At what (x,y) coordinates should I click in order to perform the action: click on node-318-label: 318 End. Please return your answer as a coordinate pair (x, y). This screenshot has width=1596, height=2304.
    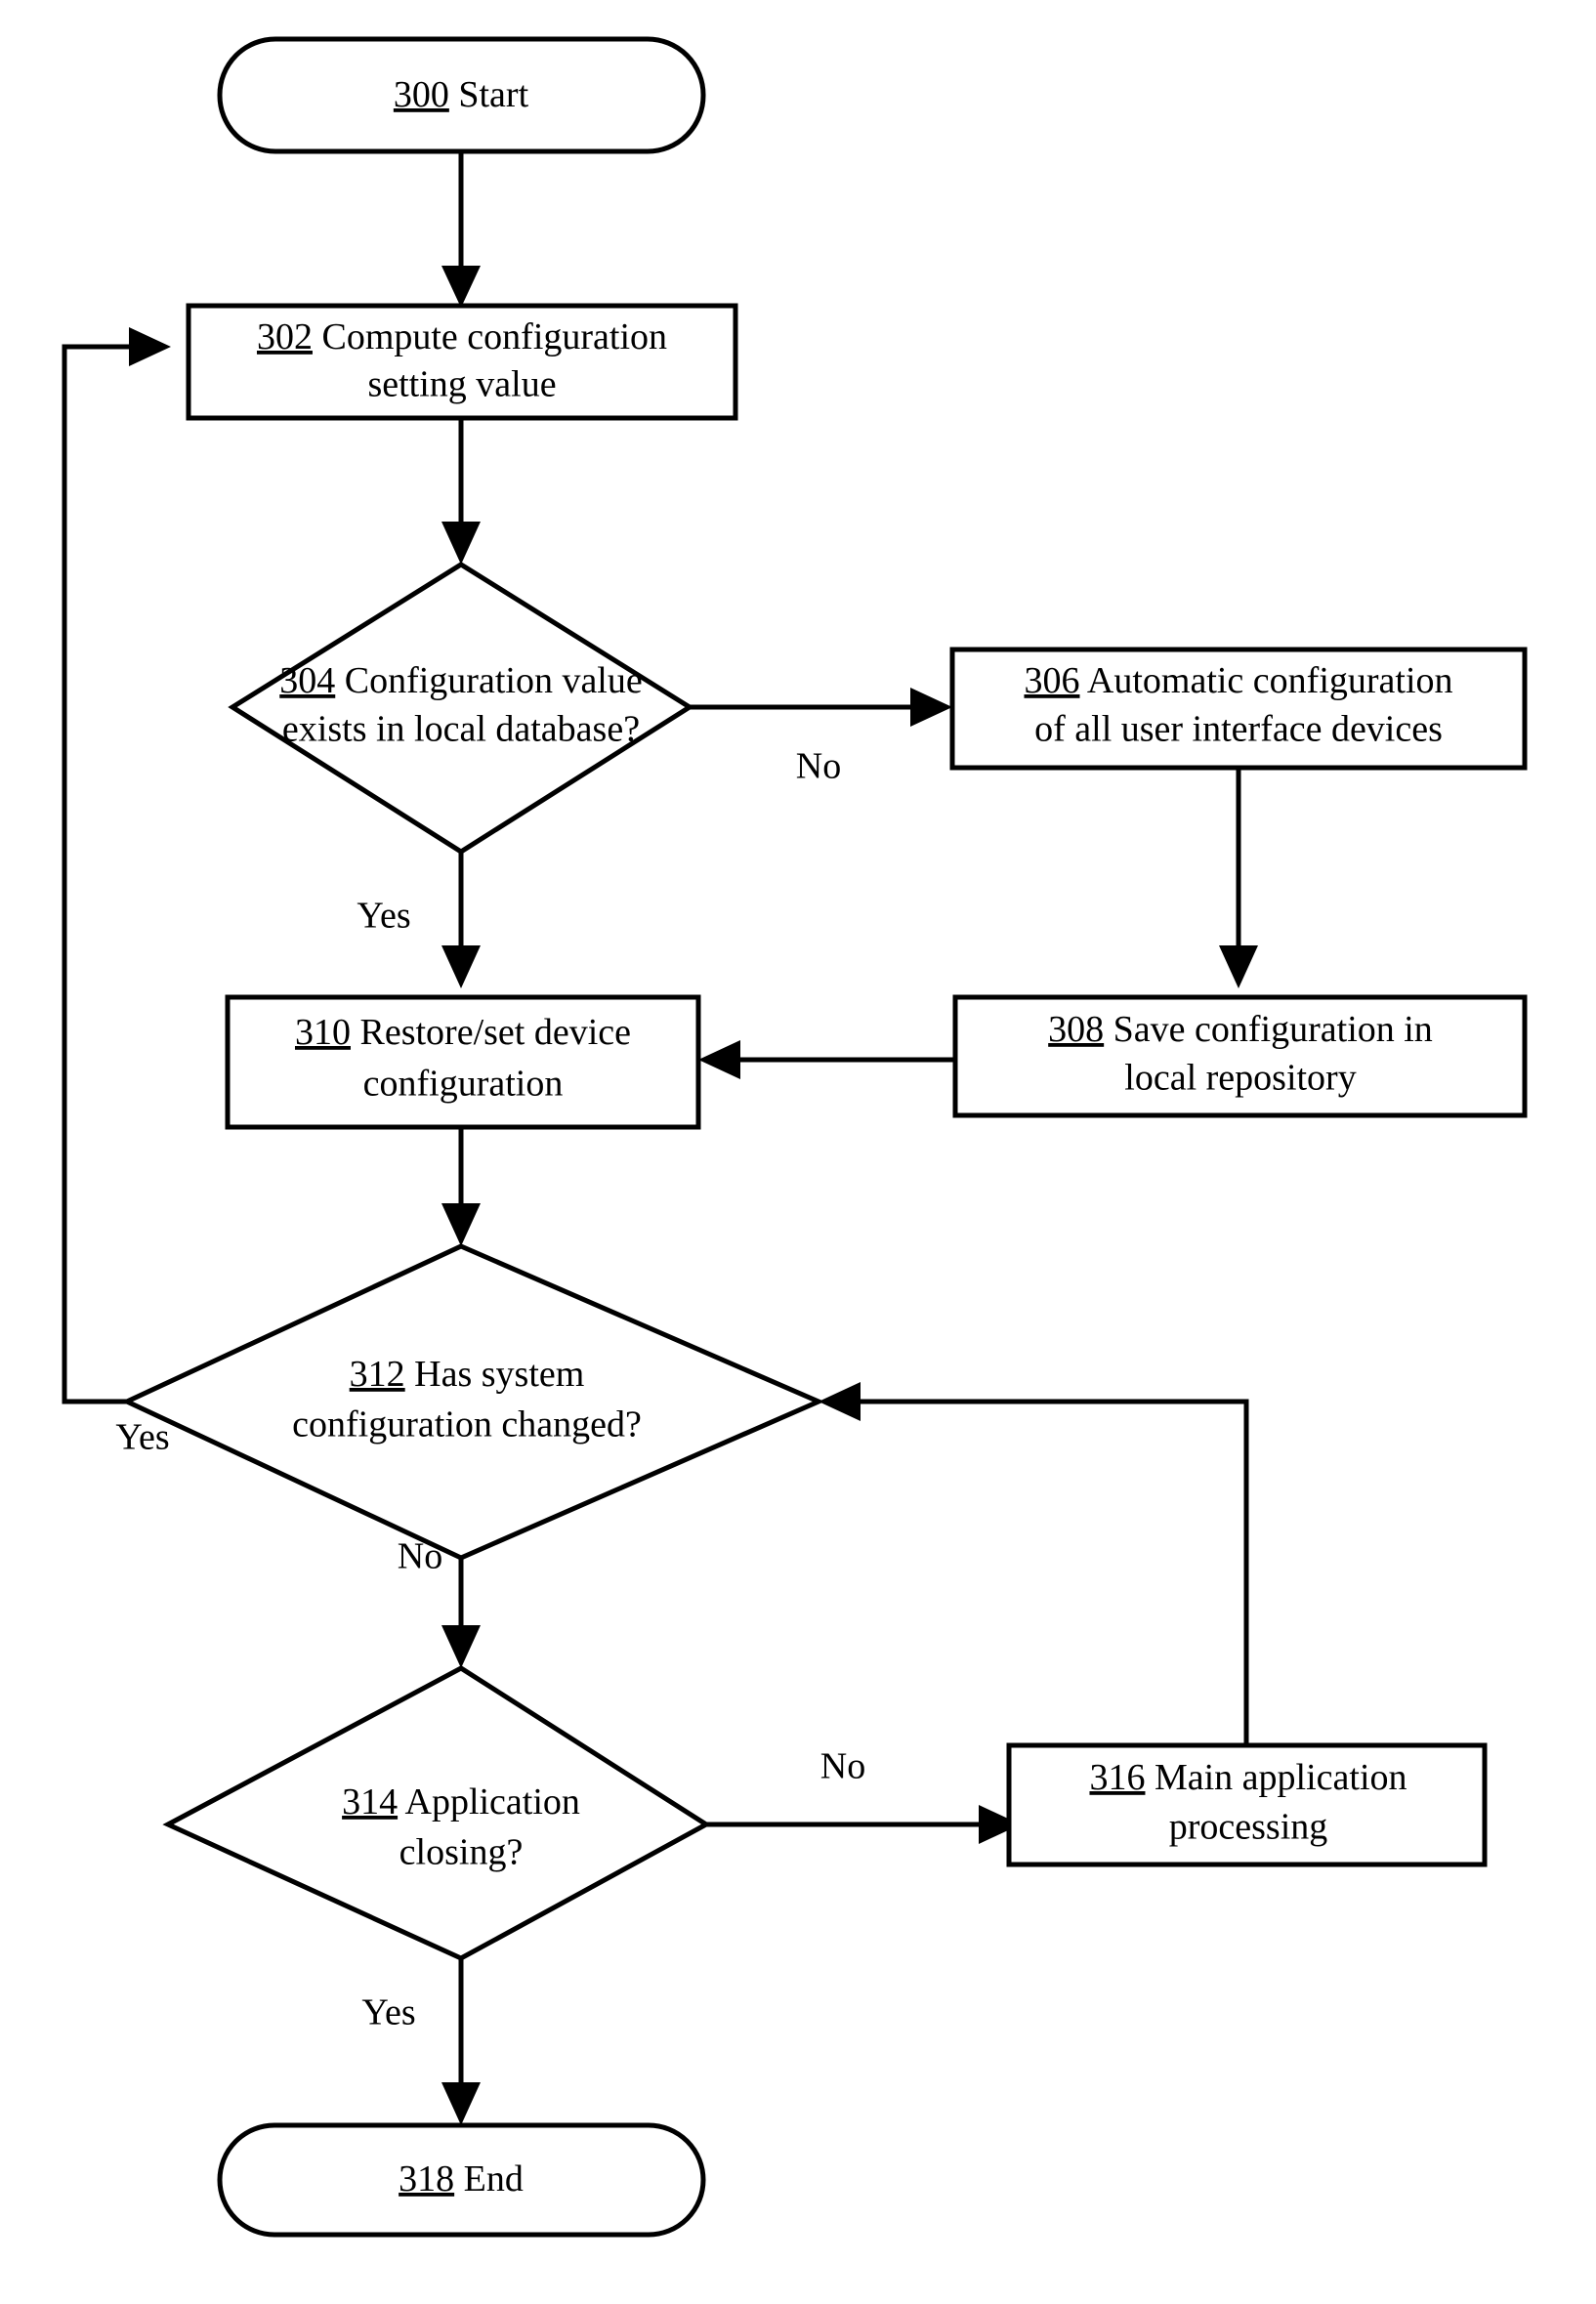
    Looking at the image, I should click on (461, 2178).